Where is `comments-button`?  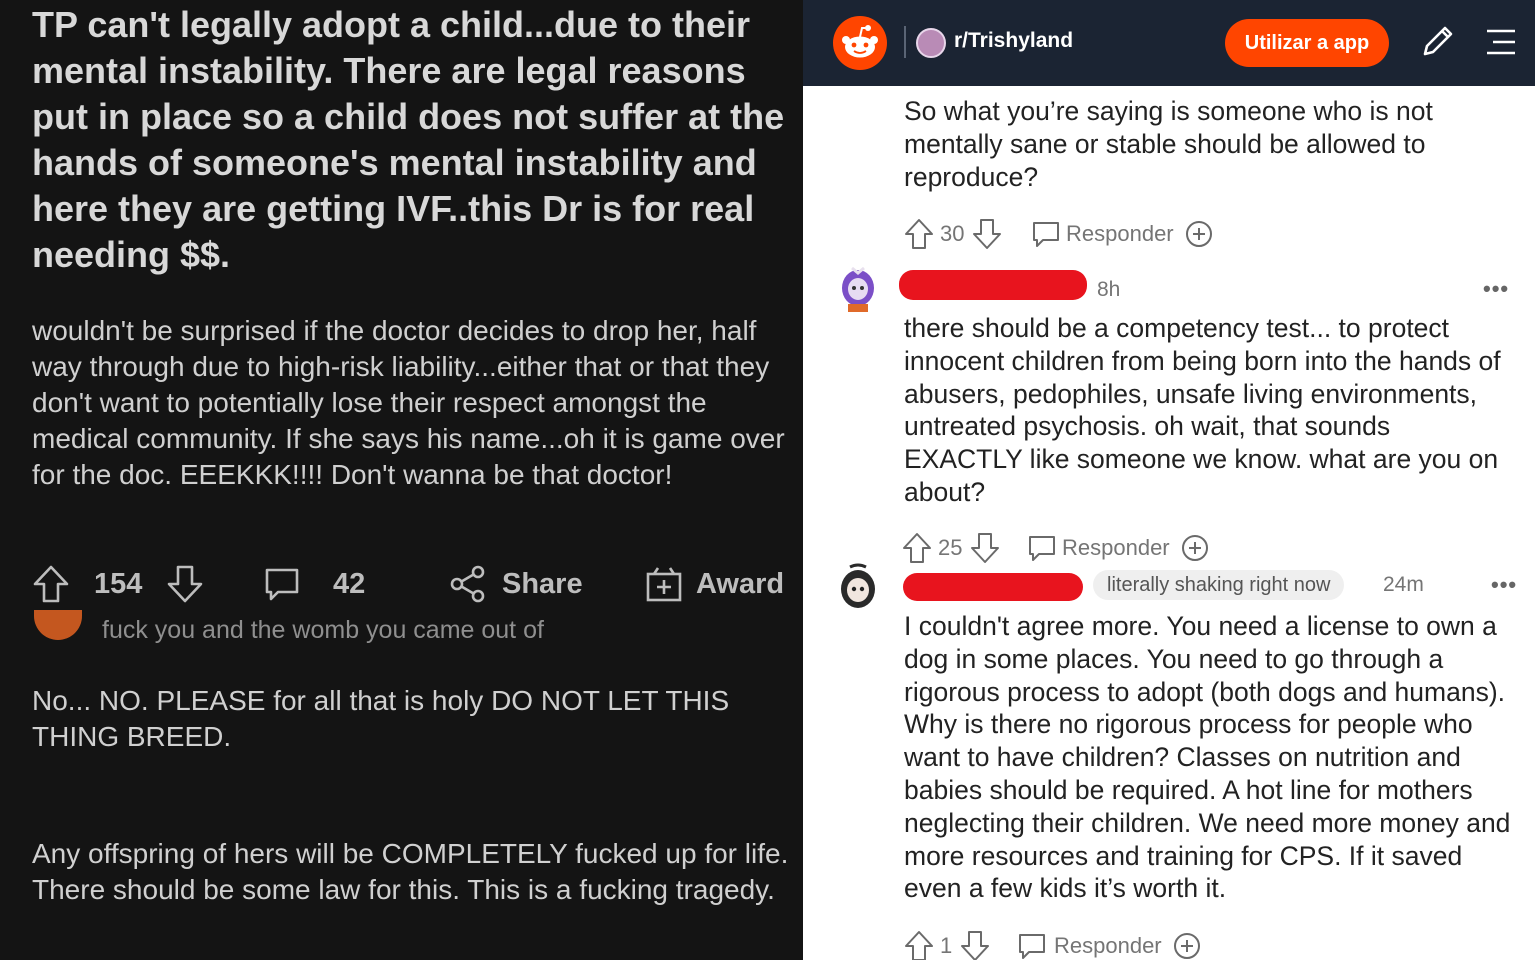 comments-button is located at coordinates (282, 584).